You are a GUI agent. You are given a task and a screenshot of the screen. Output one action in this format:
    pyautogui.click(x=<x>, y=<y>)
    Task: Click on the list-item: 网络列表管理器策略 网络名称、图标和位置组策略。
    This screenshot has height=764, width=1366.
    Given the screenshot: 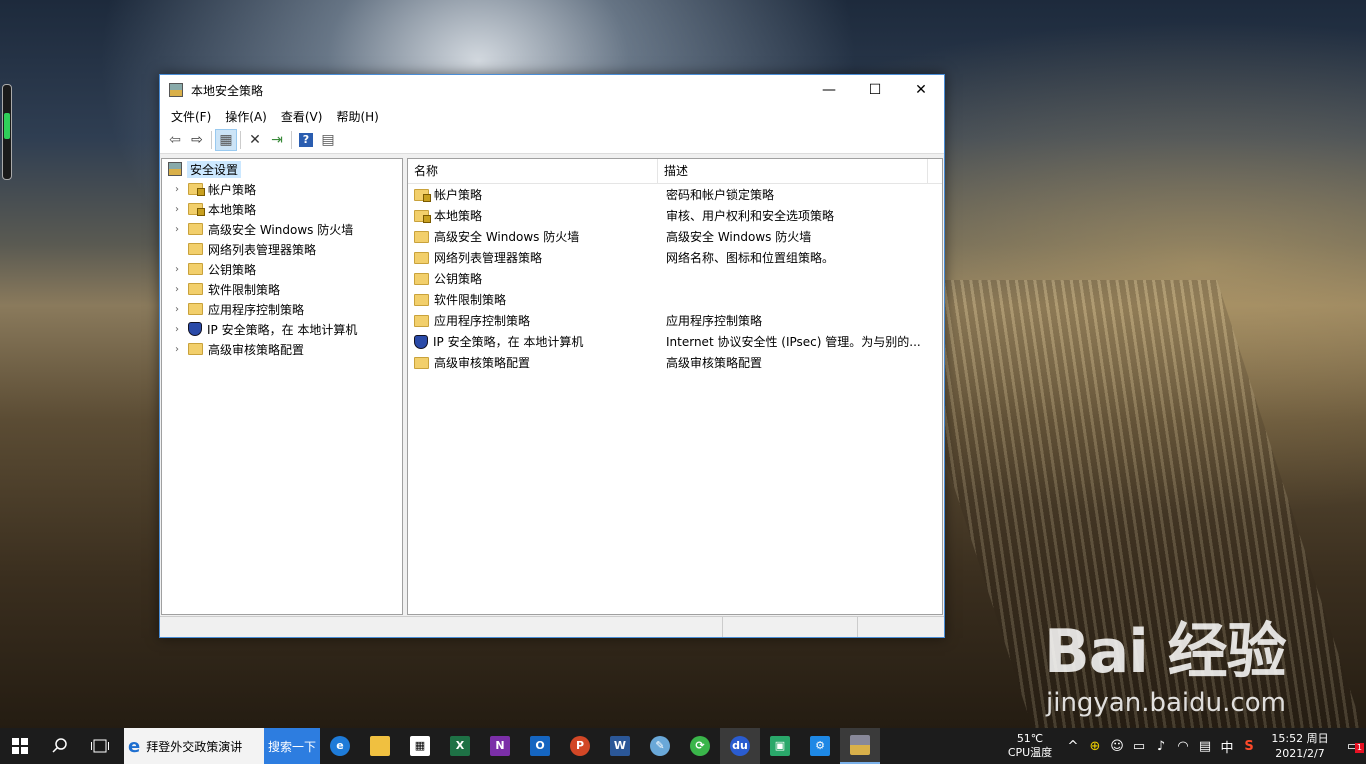 What is the action you would take?
    pyautogui.click(x=675, y=257)
    